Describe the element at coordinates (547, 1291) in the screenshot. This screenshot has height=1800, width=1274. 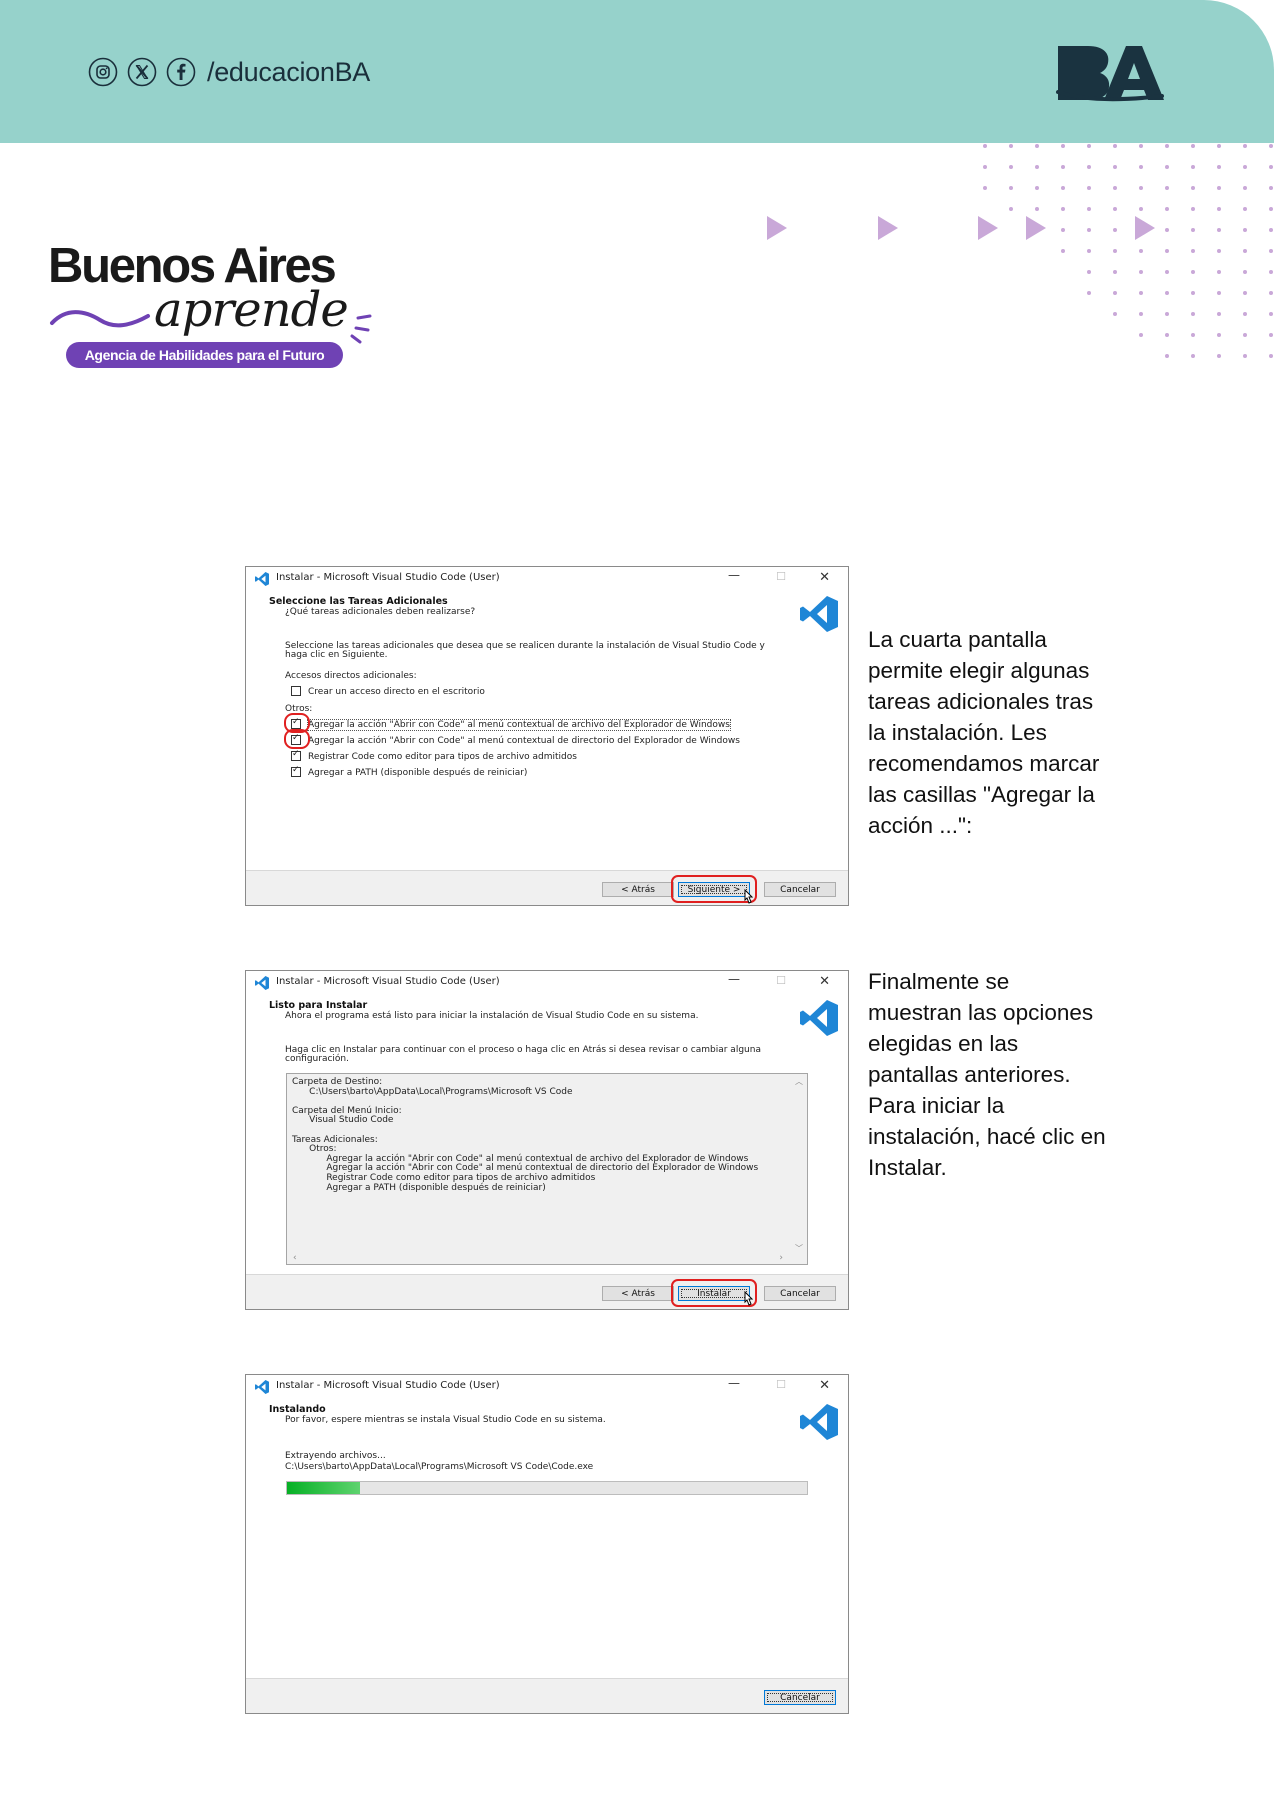
I see `dialog-footer` at that location.